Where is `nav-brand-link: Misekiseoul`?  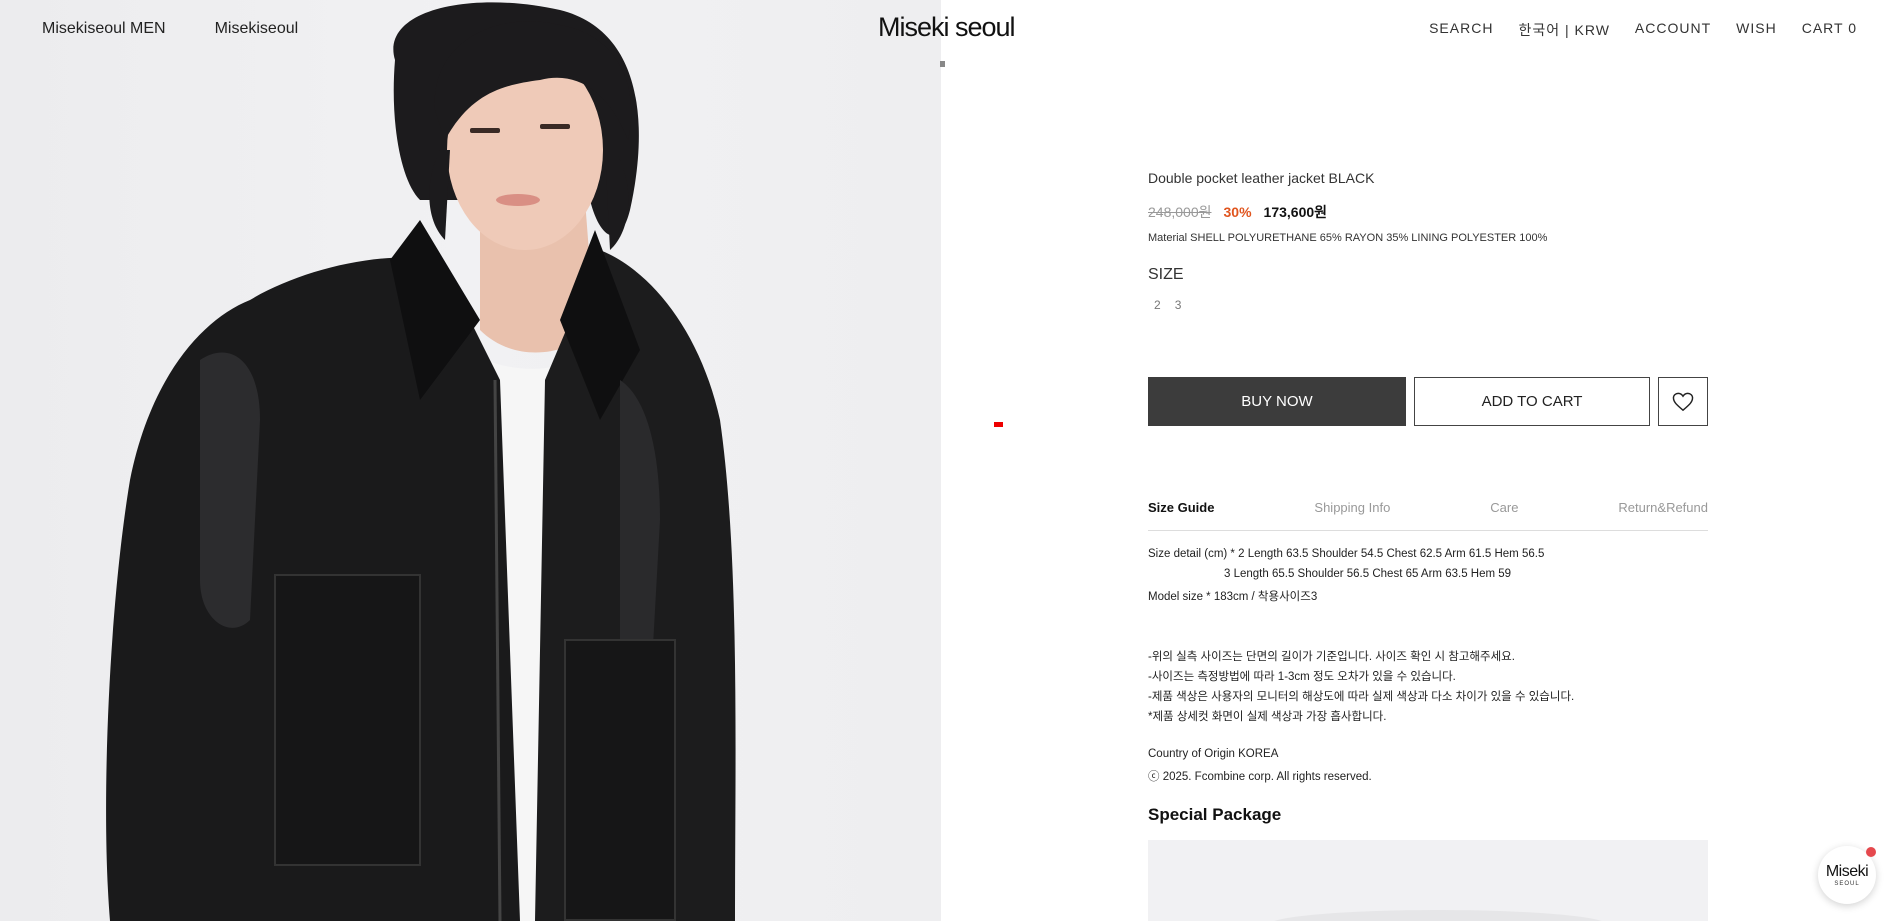 nav-brand-link: Misekiseoul is located at coordinates (257, 29).